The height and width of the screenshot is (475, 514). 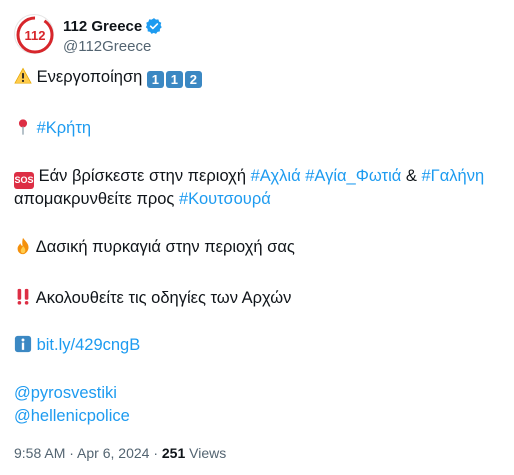 I want to click on avatar-text: 112, so click(x=35, y=35).